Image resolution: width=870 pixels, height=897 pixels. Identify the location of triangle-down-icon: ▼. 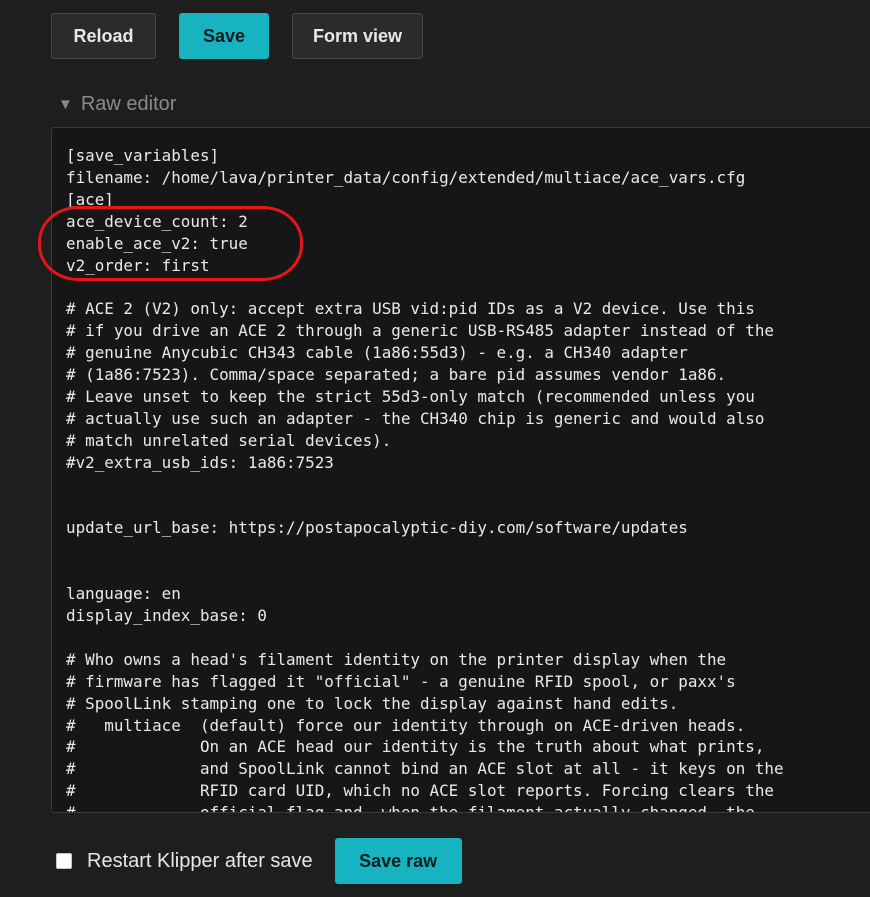
(65, 104).